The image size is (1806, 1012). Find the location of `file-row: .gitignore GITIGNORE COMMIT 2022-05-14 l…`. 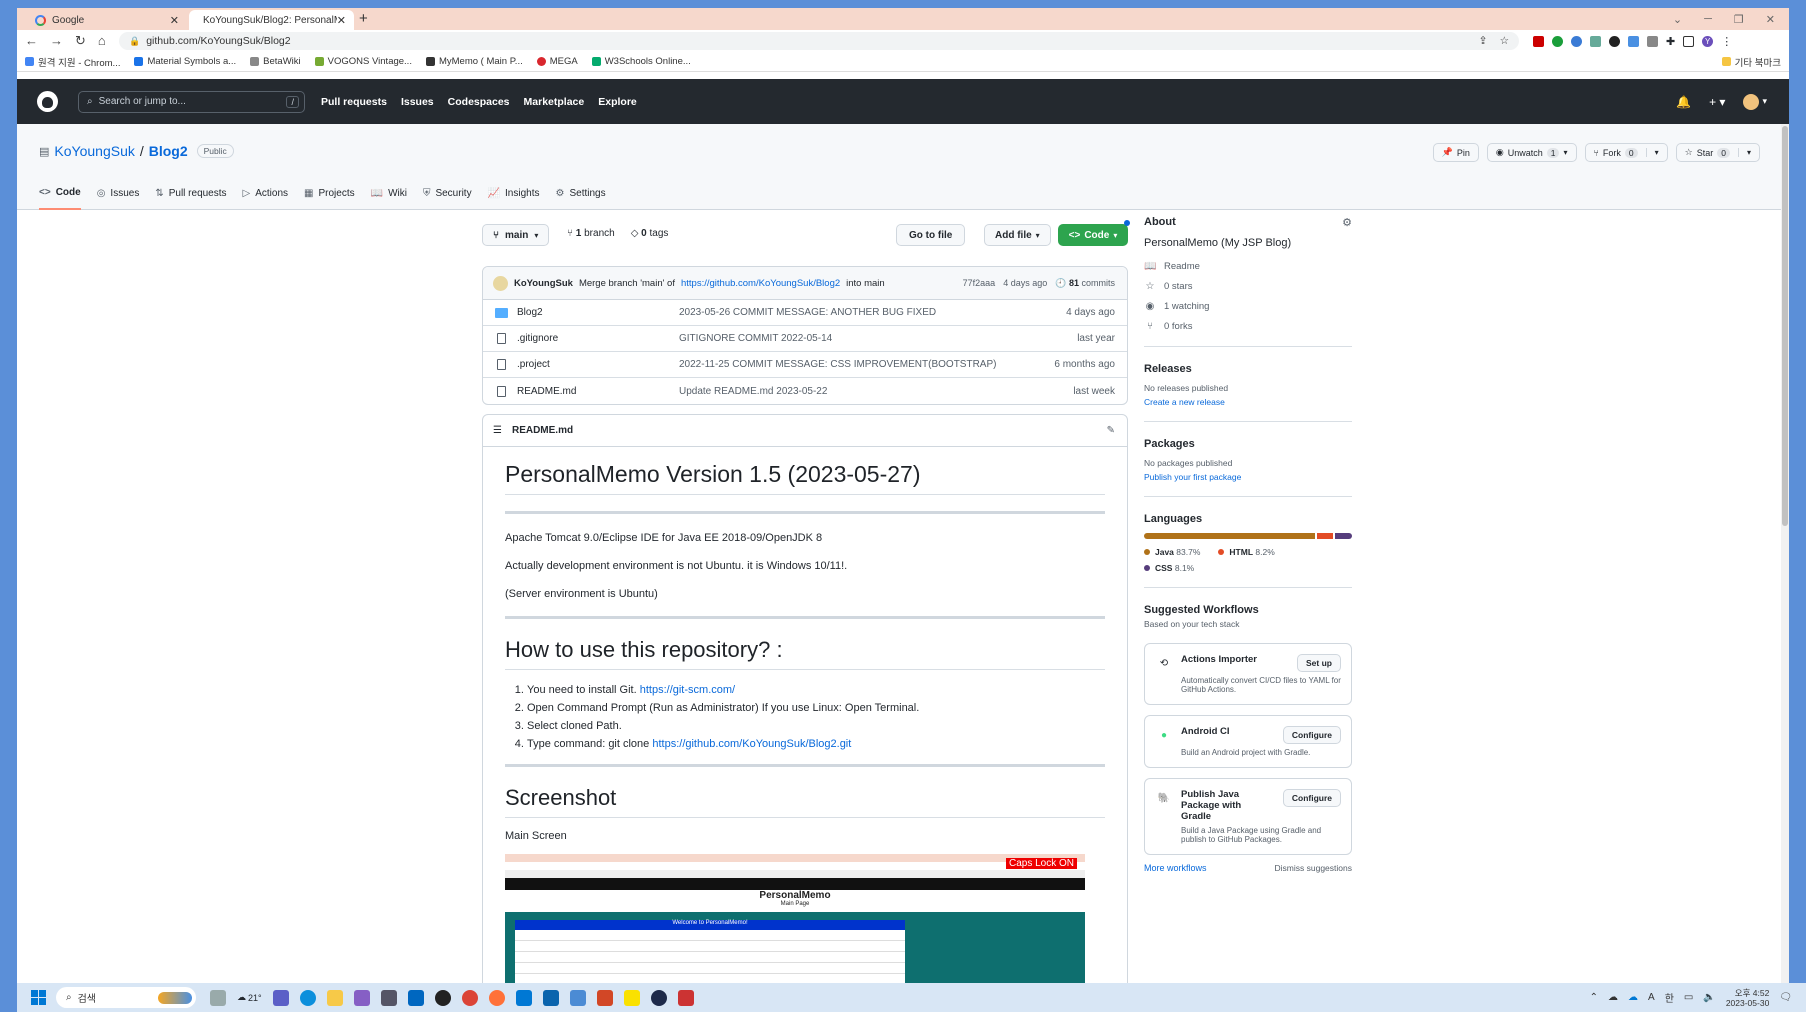

file-row: .gitignore GITIGNORE COMMIT 2022-05-14 l… is located at coordinates (805, 339).